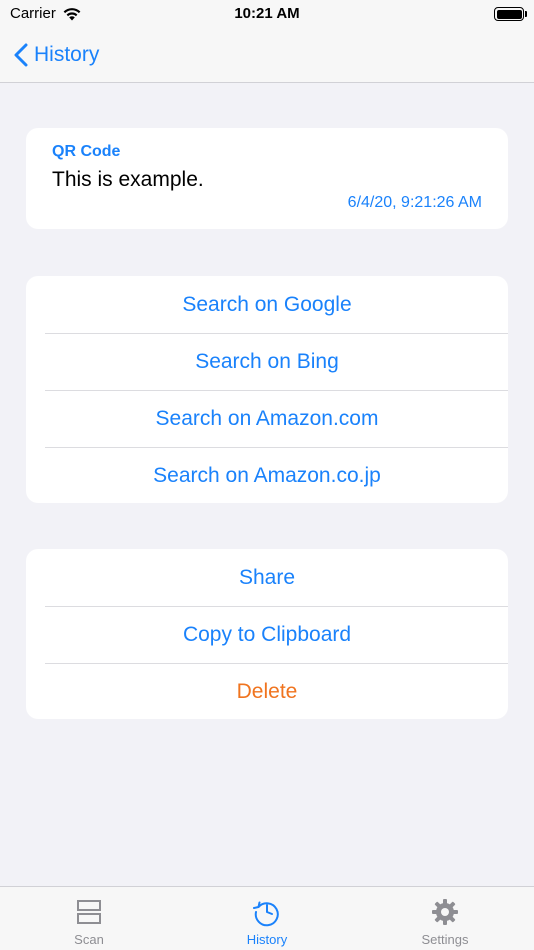 This screenshot has height=950, width=534. I want to click on tab-history: History, so click(267, 918).